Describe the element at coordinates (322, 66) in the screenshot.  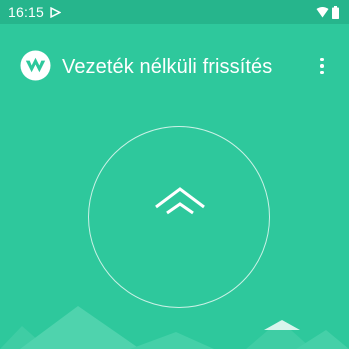
I see `more-options-icon` at that location.